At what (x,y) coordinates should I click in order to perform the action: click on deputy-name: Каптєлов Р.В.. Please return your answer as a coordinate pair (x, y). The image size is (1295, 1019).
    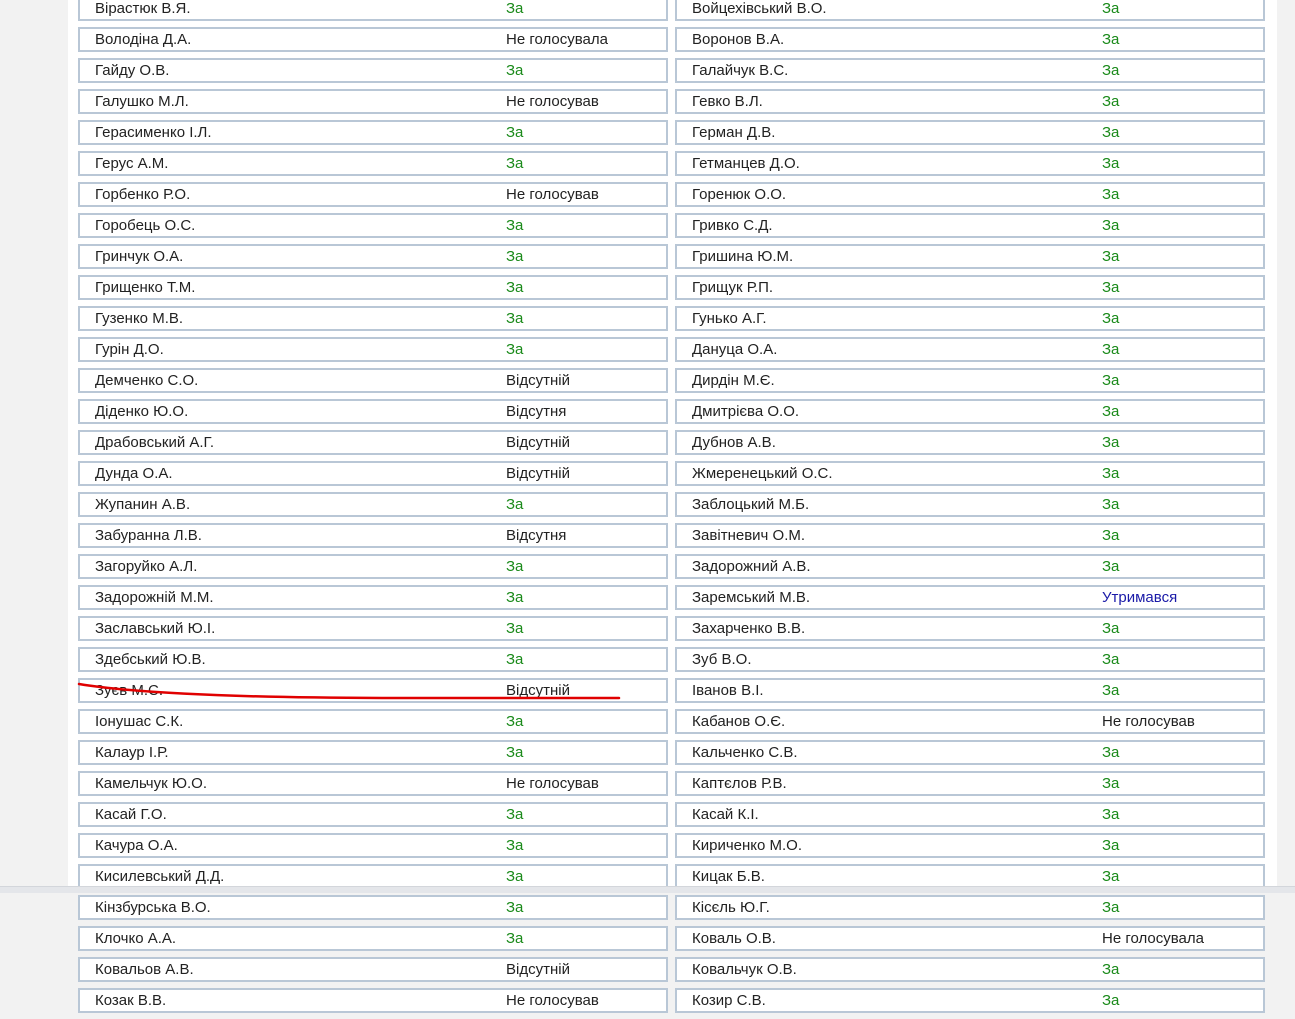
    Looking at the image, I should click on (739, 783).